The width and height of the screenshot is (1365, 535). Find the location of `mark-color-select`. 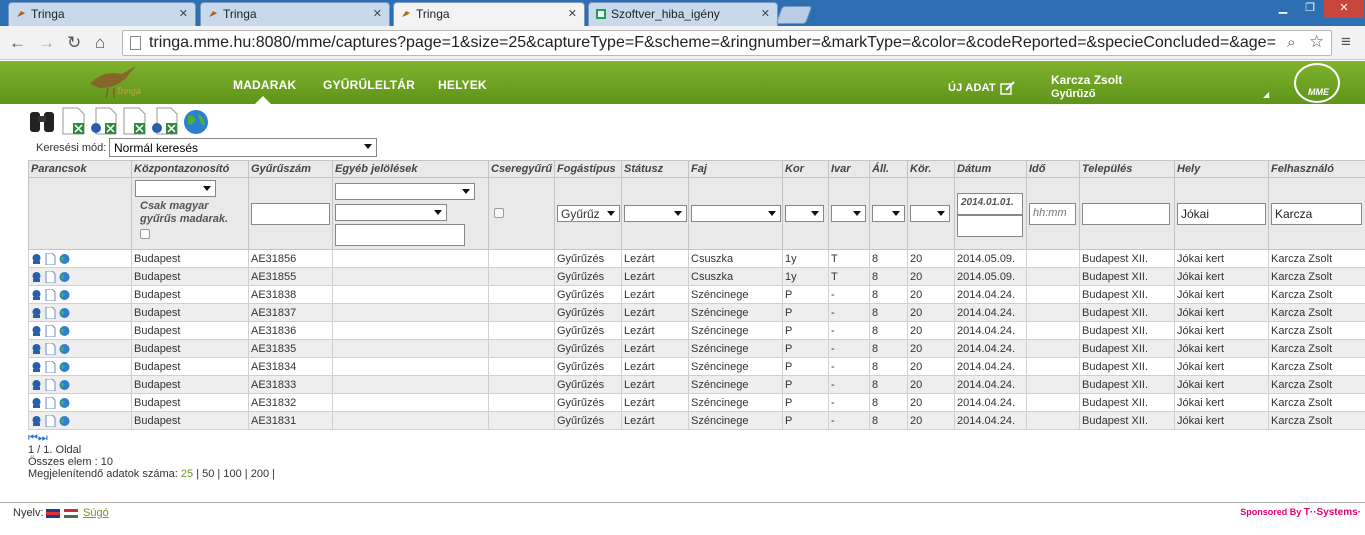

mark-color-select is located at coordinates (391, 212).